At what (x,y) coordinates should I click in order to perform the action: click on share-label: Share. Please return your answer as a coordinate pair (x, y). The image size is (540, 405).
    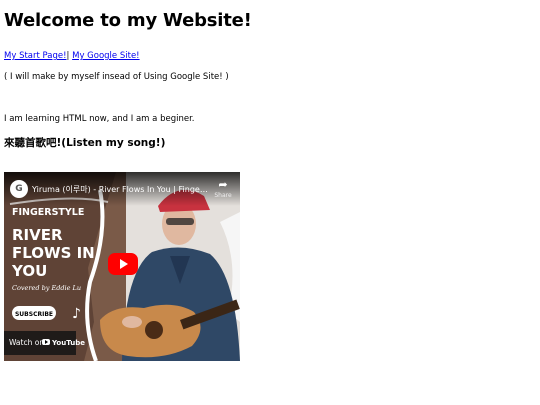
    Looking at the image, I should click on (223, 195).